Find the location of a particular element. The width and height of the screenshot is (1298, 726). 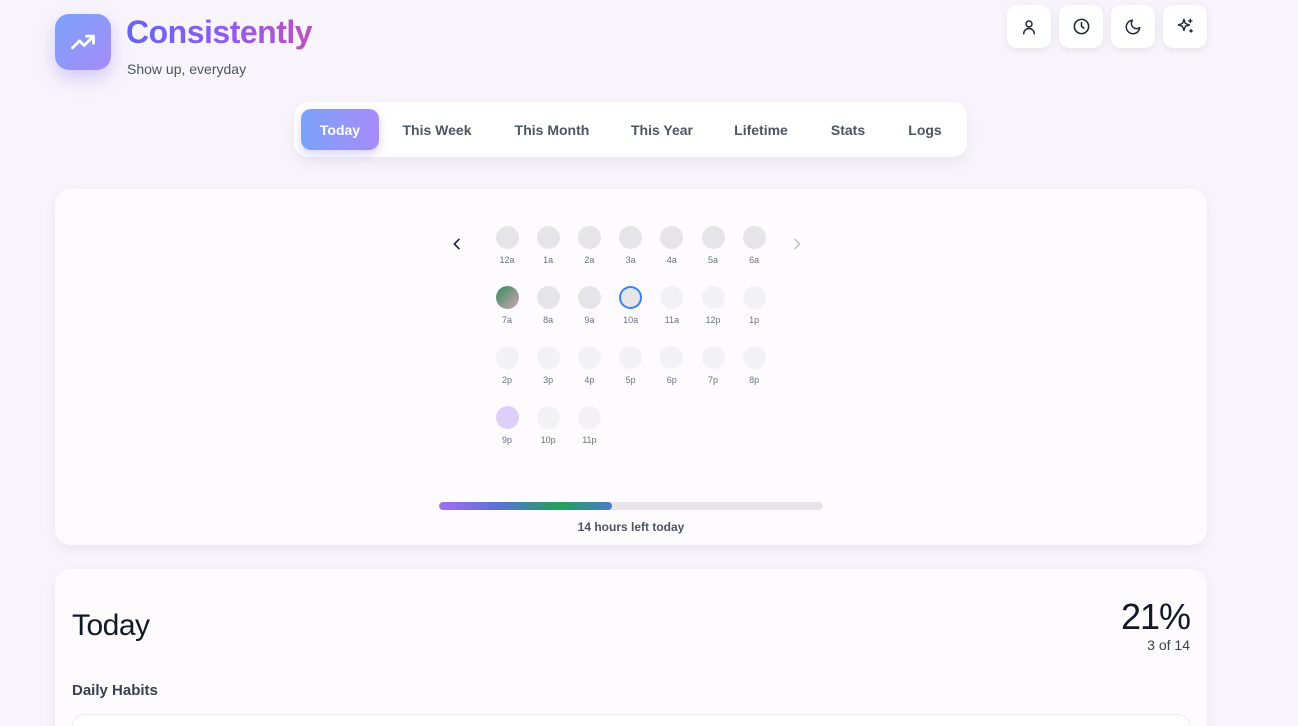

hour-cell: 12a is located at coordinates (507, 246).